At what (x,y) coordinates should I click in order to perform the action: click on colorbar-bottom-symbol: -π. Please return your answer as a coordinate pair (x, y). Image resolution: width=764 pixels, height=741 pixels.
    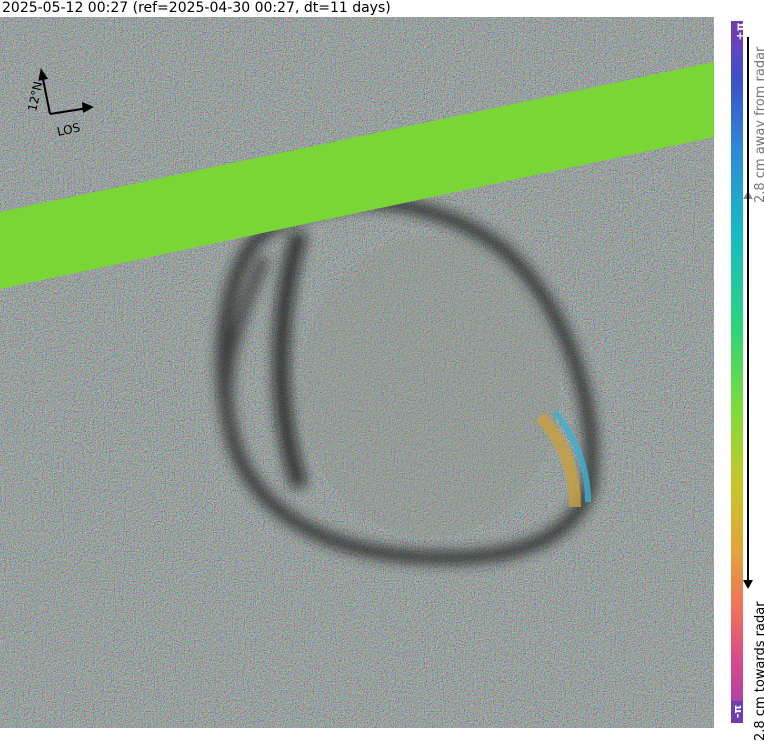
    Looking at the image, I should click on (737, 712).